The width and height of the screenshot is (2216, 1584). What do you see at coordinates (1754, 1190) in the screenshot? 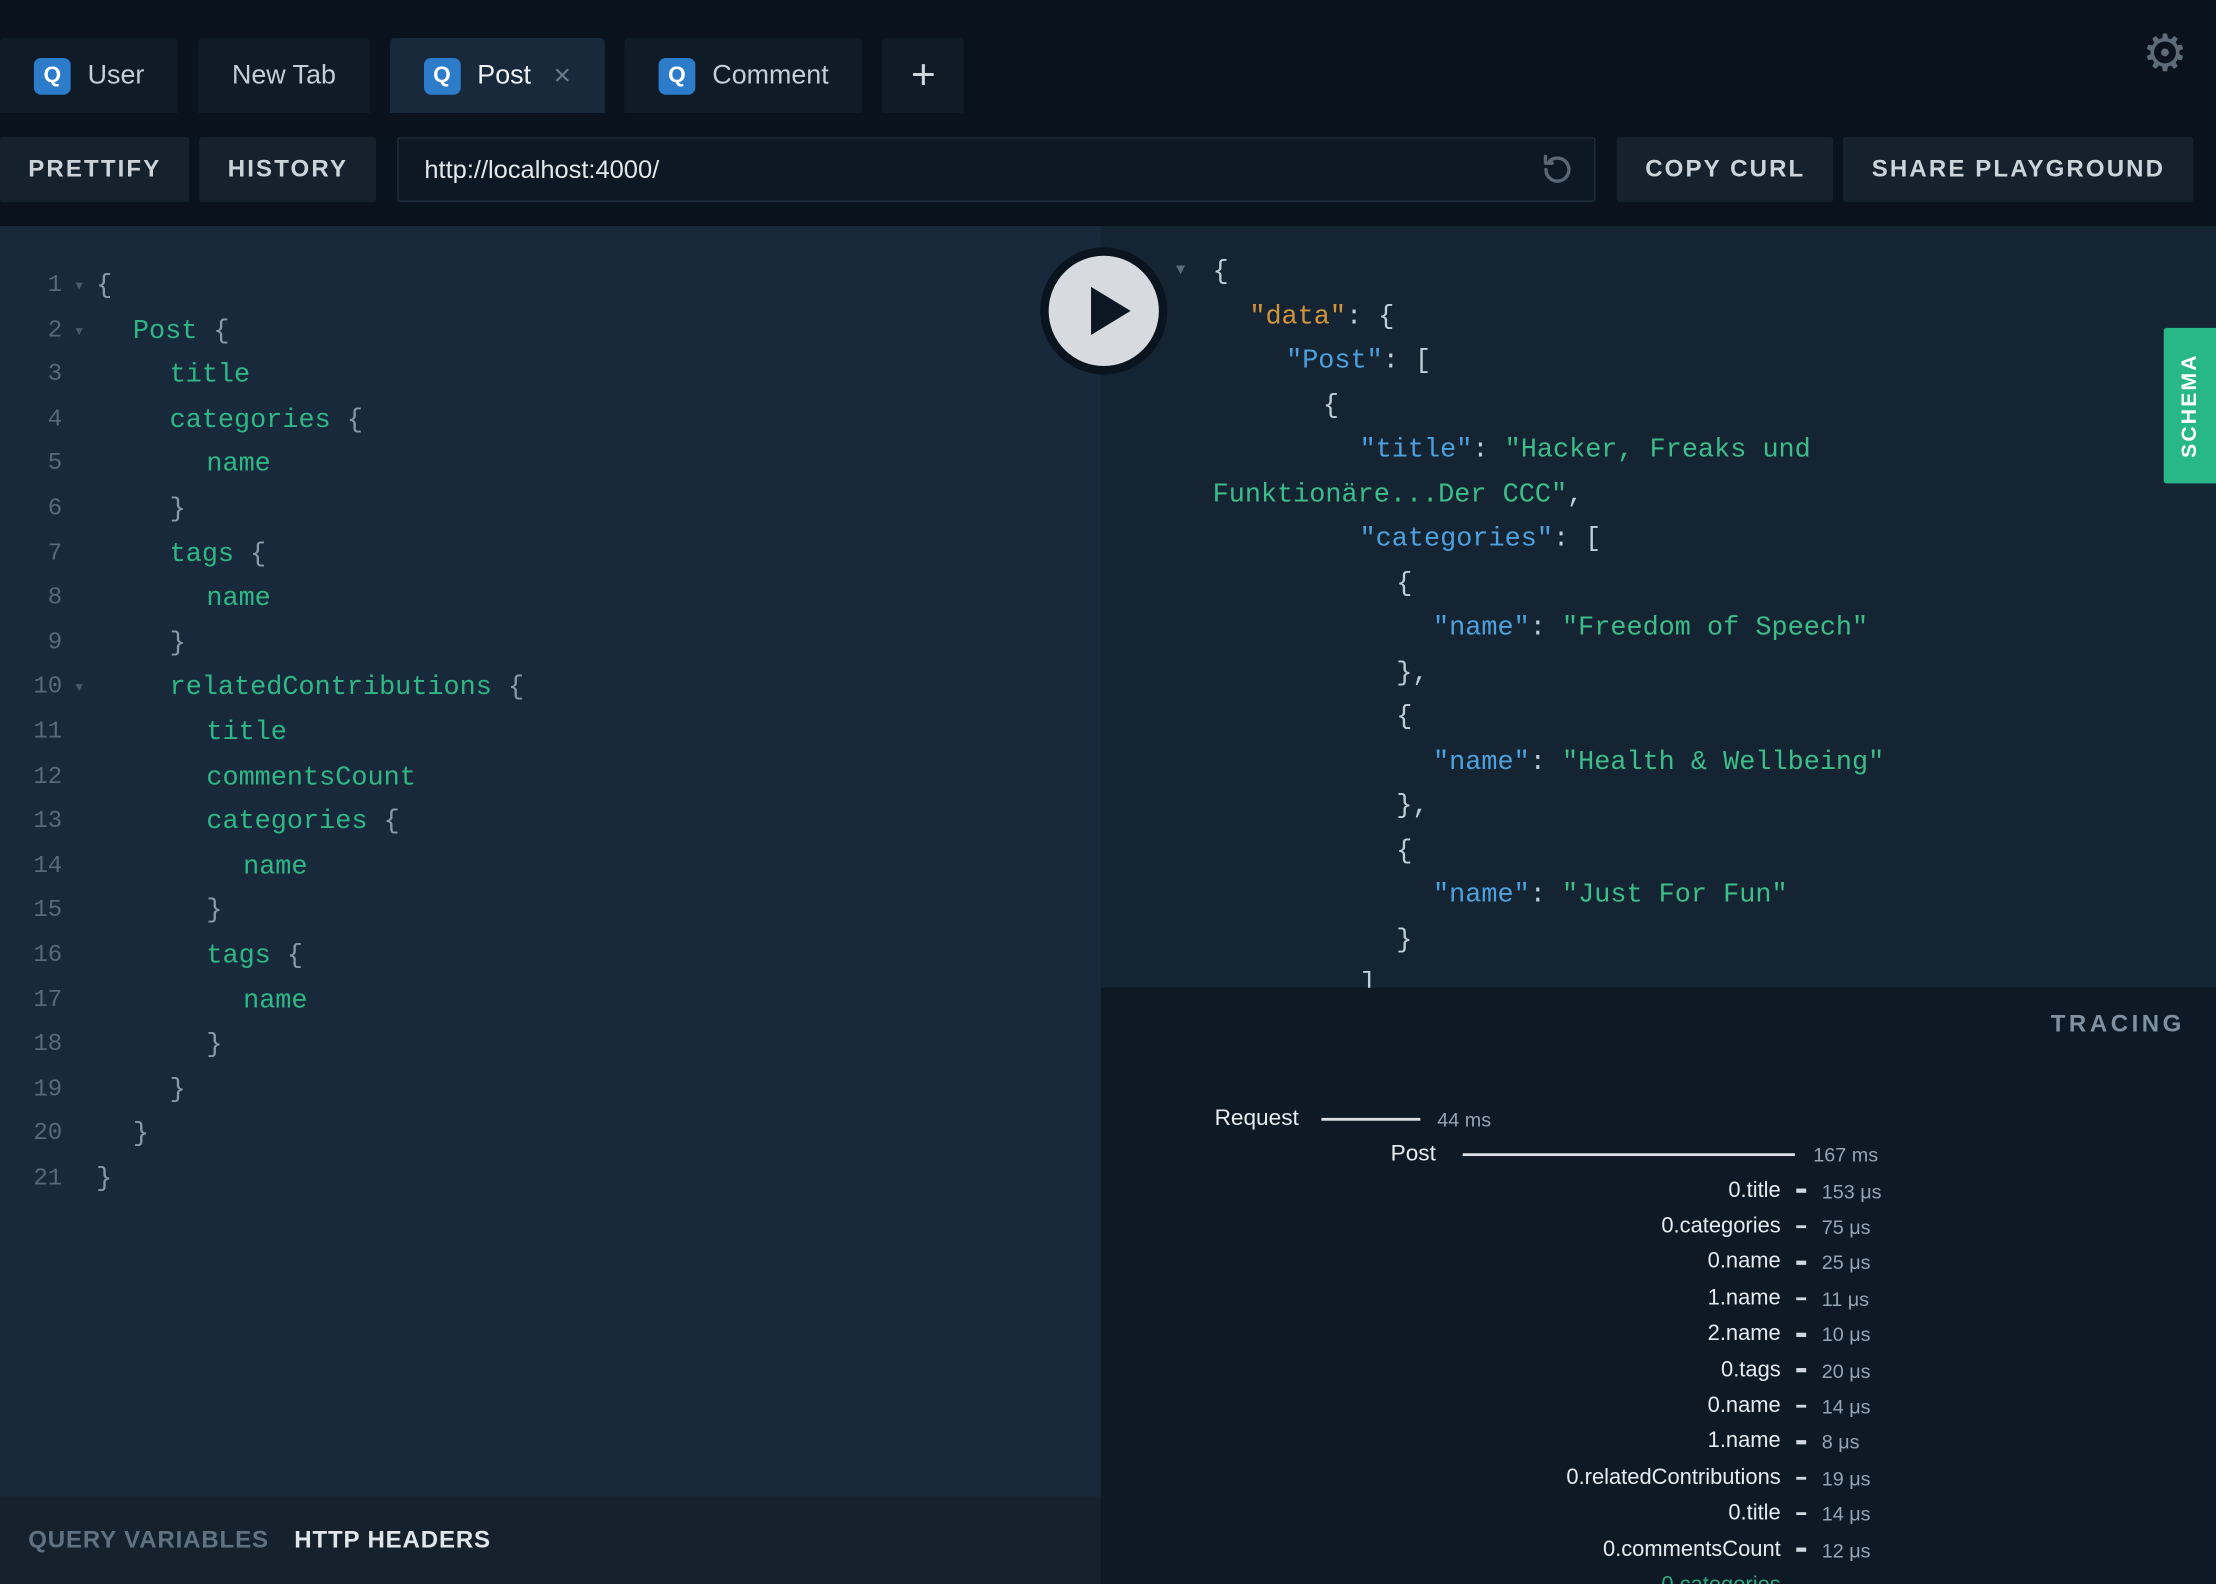
I see `trace-label: 0.title` at bounding box center [1754, 1190].